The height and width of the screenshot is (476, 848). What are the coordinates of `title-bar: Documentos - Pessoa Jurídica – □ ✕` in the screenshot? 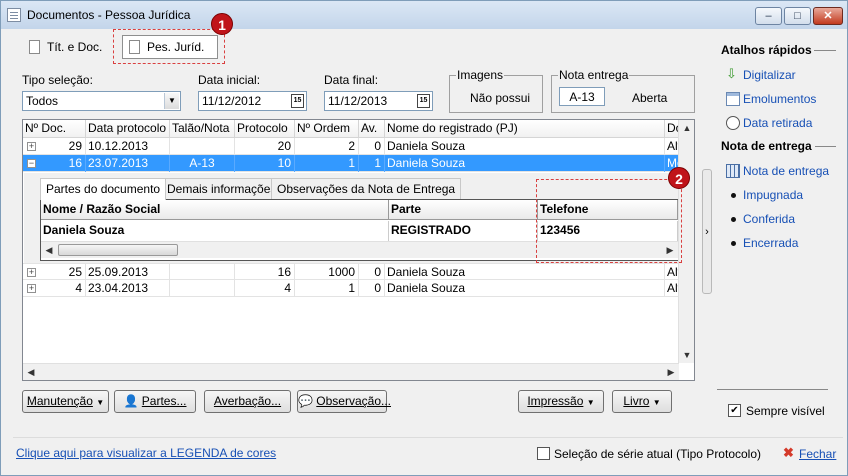 It's located at (424, 15).